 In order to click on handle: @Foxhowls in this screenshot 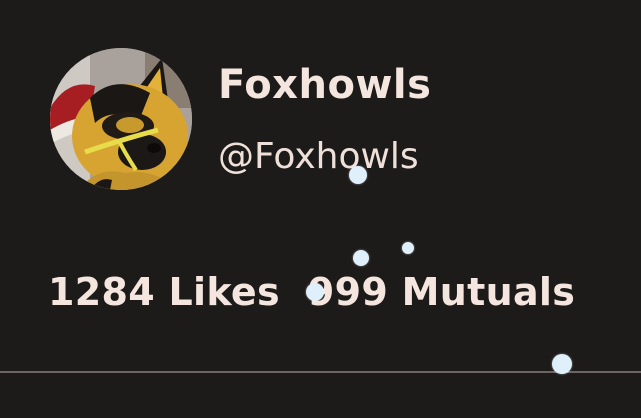, I will do `click(318, 156)`.